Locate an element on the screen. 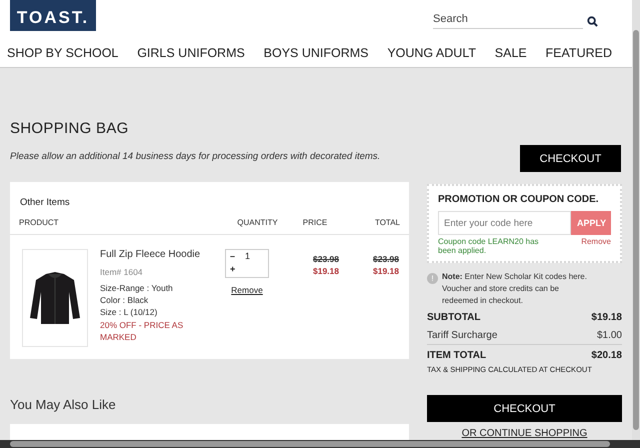 The width and height of the screenshot is (640, 448). summary-value: $20.18 is located at coordinates (606, 355).